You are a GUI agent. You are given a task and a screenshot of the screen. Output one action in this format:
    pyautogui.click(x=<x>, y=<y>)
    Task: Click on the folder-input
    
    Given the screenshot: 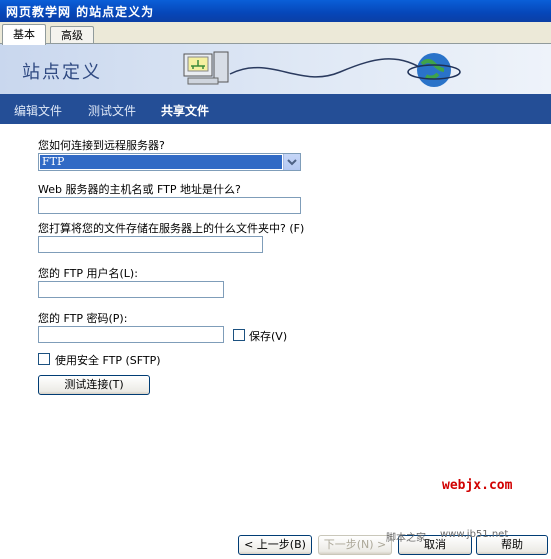 What is the action you would take?
    pyautogui.click(x=150, y=244)
    